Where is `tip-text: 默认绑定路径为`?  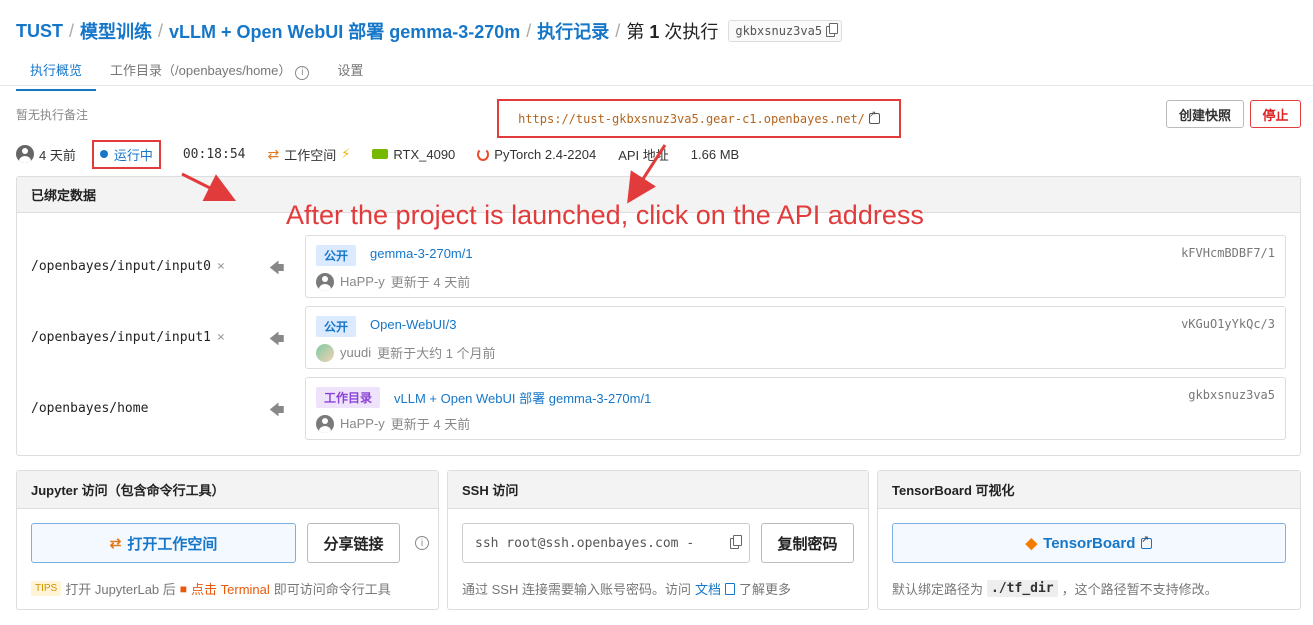 tip-text: 默认绑定路径为 is located at coordinates (938, 589).